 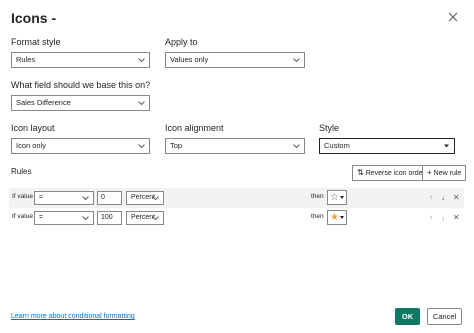 What do you see at coordinates (31, 145) in the screenshot?
I see `icon-layout-value: Icon only` at bounding box center [31, 145].